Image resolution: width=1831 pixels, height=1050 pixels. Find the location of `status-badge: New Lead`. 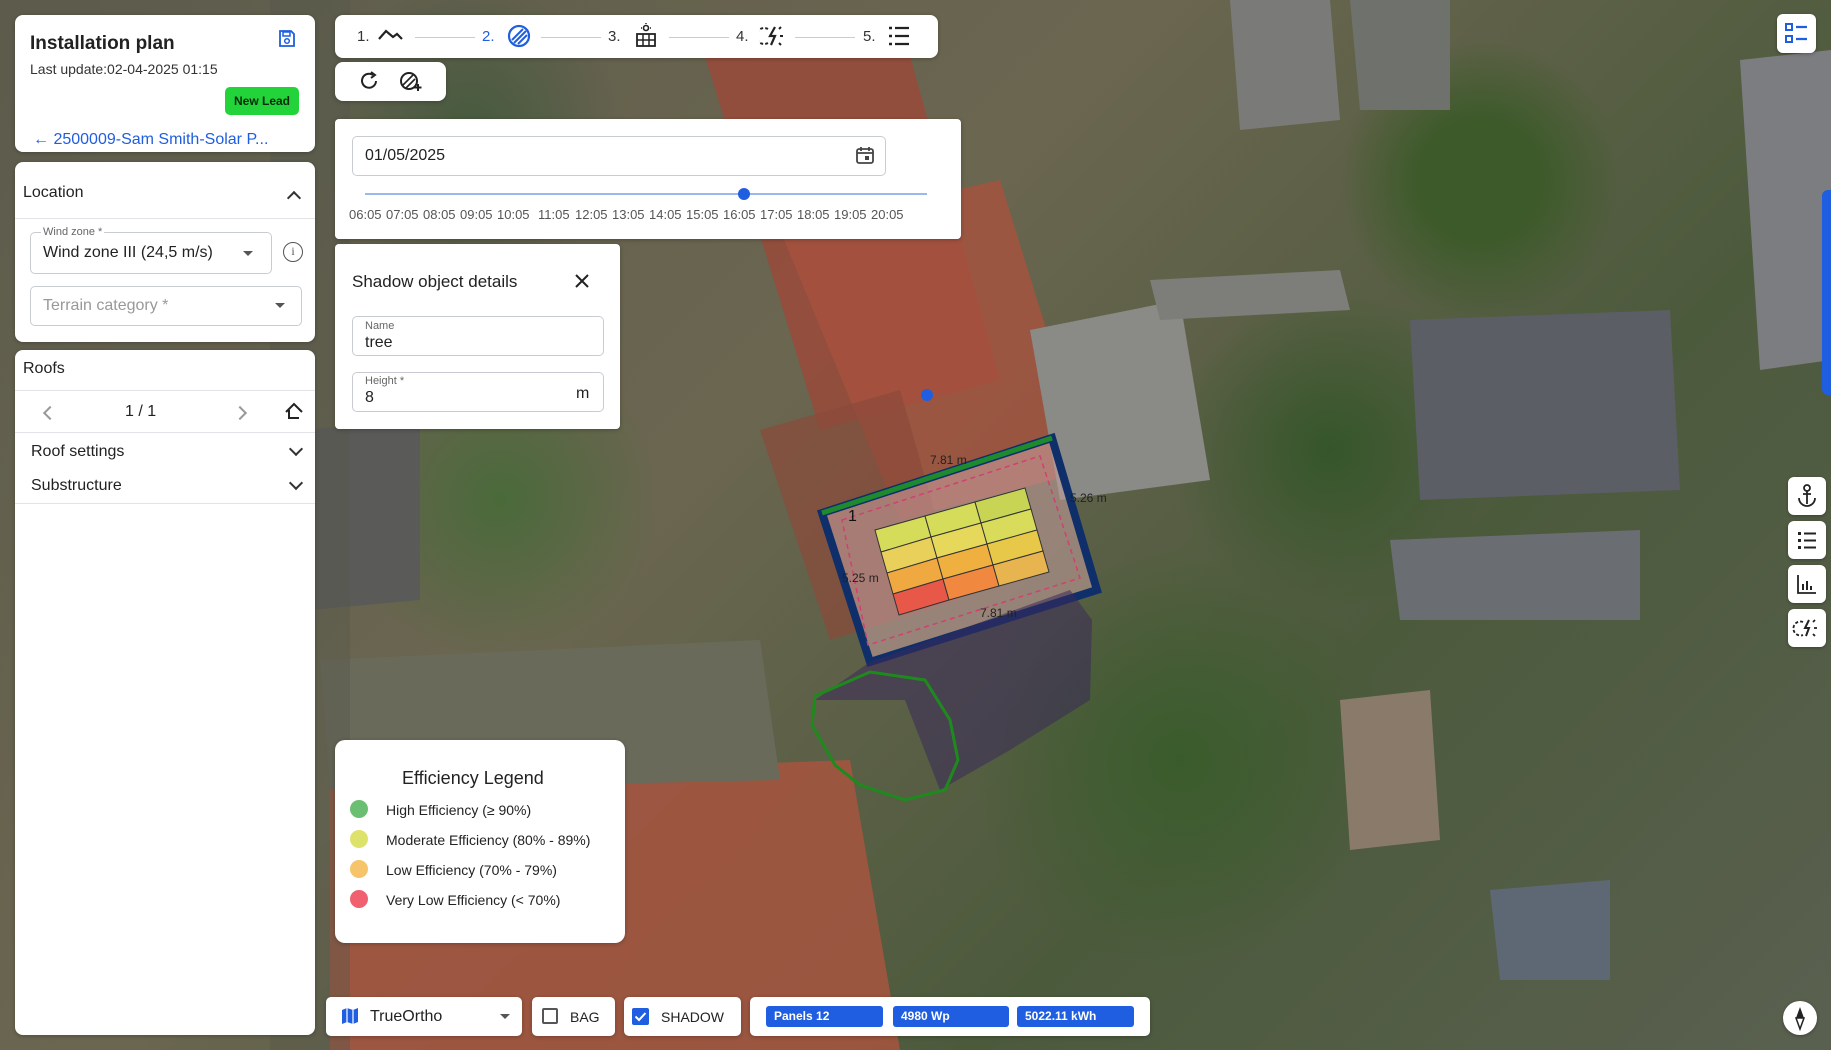

status-badge: New Lead is located at coordinates (262, 101).